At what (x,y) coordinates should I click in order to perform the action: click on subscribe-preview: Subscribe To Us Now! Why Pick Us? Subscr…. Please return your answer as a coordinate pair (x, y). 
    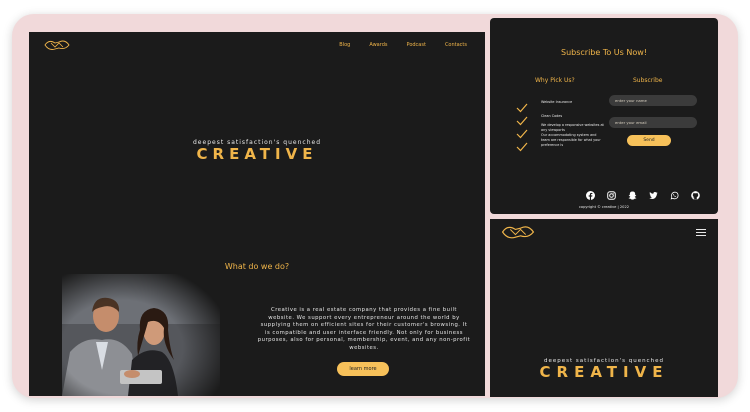
    Looking at the image, I should click on (604, 116).